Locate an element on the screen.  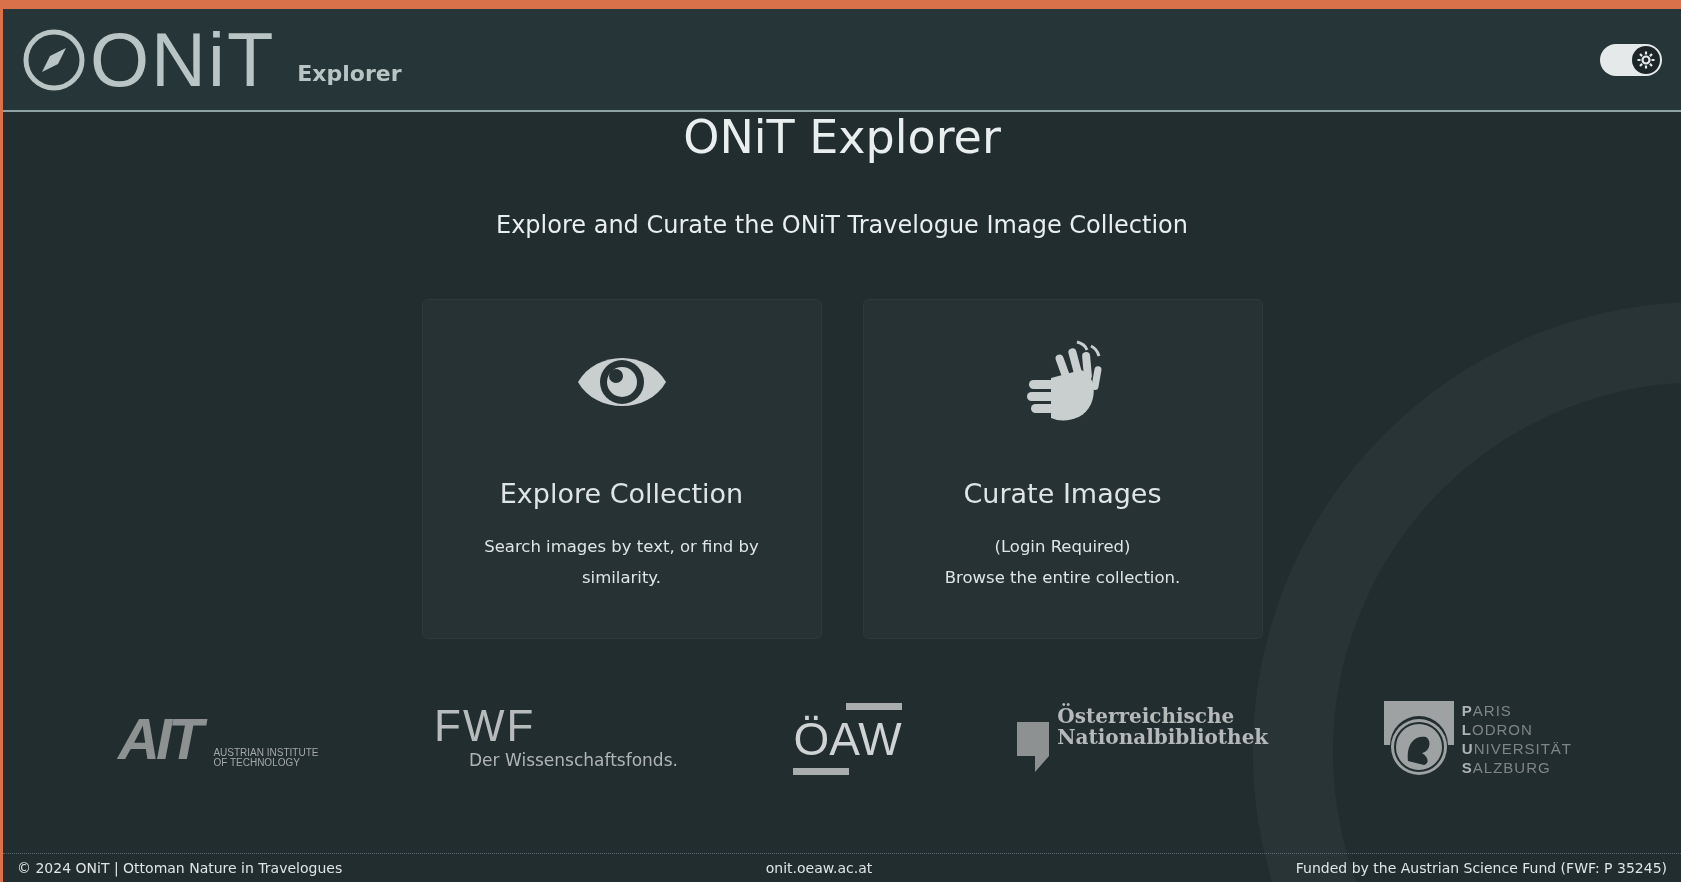
page-title: ONiT Explorer is located at coordinates (842, 137).